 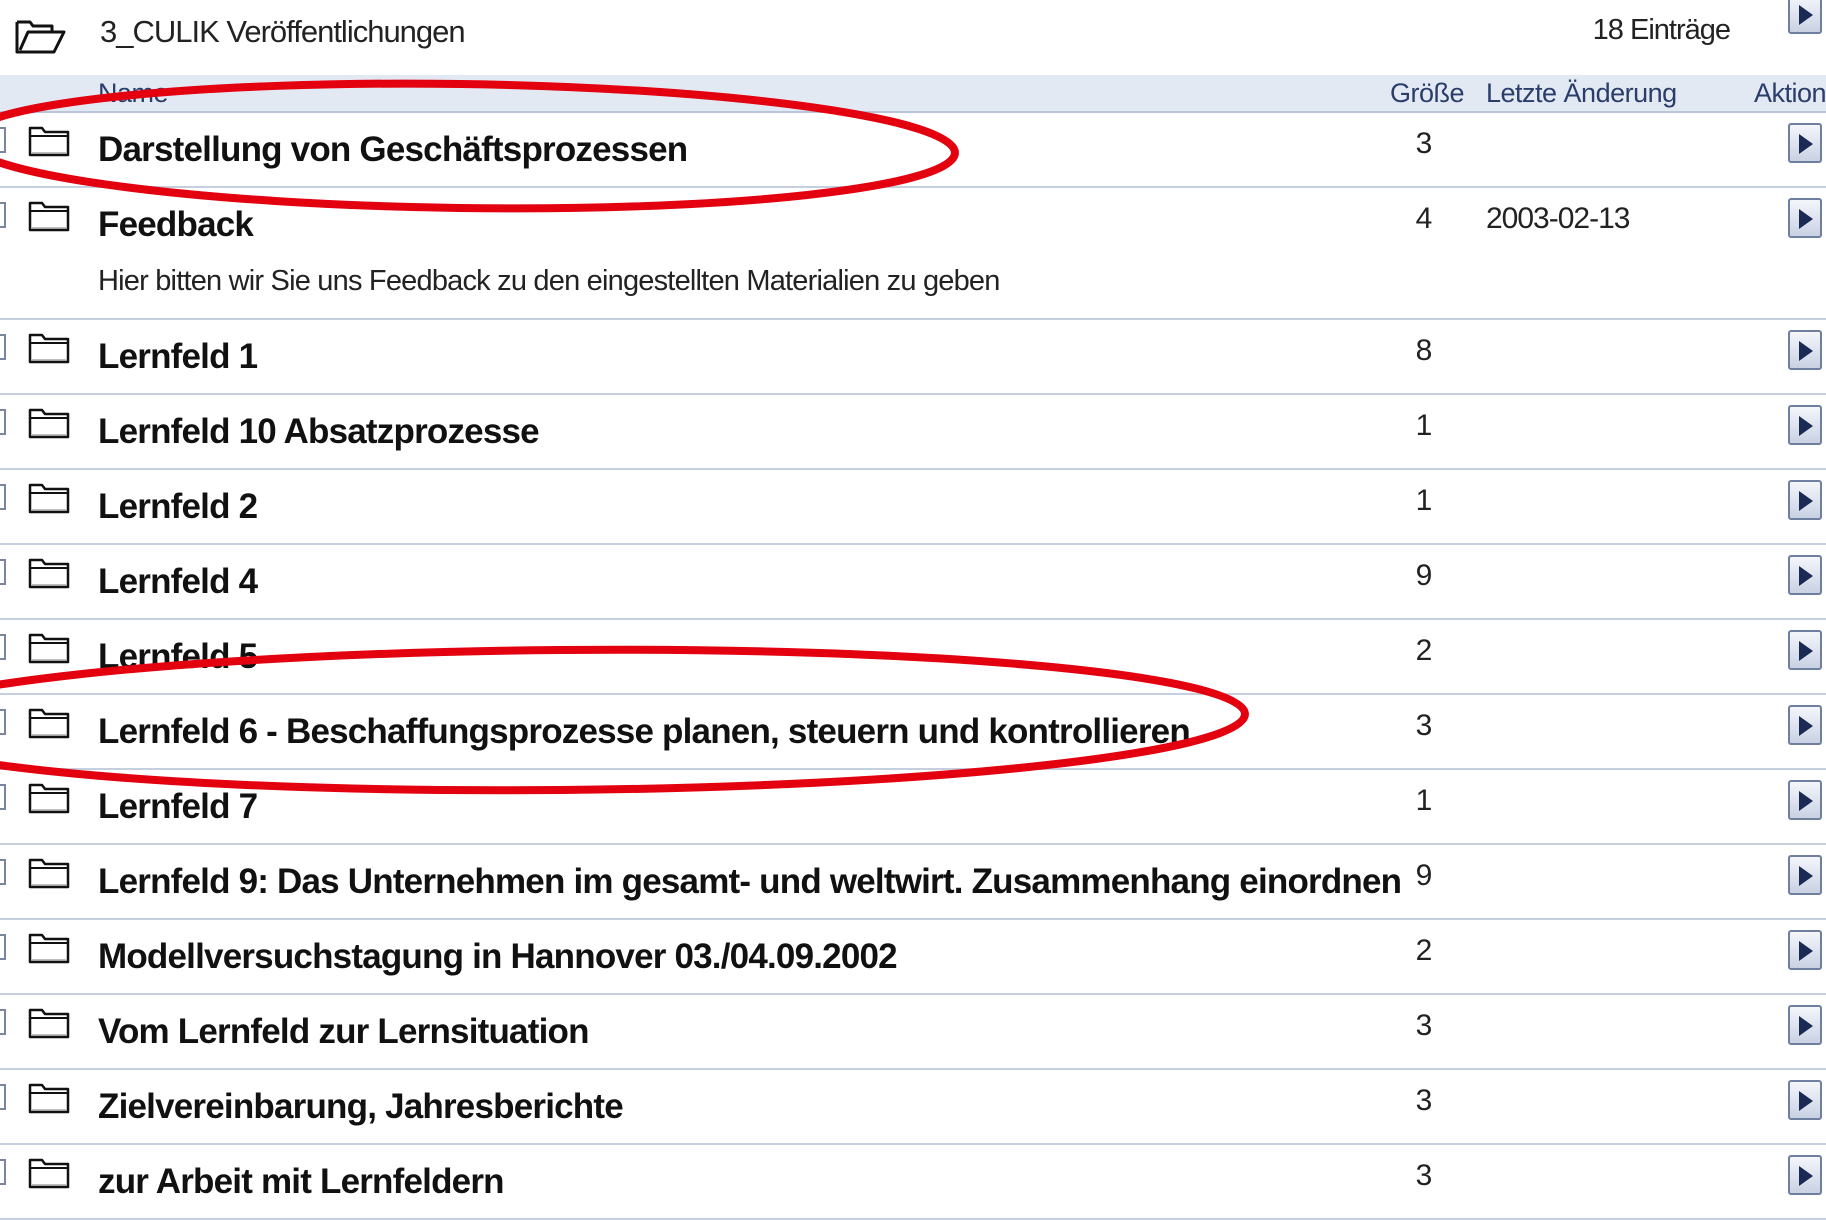 I want to click on folder-name-link: Feedback, so click(x=176, y=225).